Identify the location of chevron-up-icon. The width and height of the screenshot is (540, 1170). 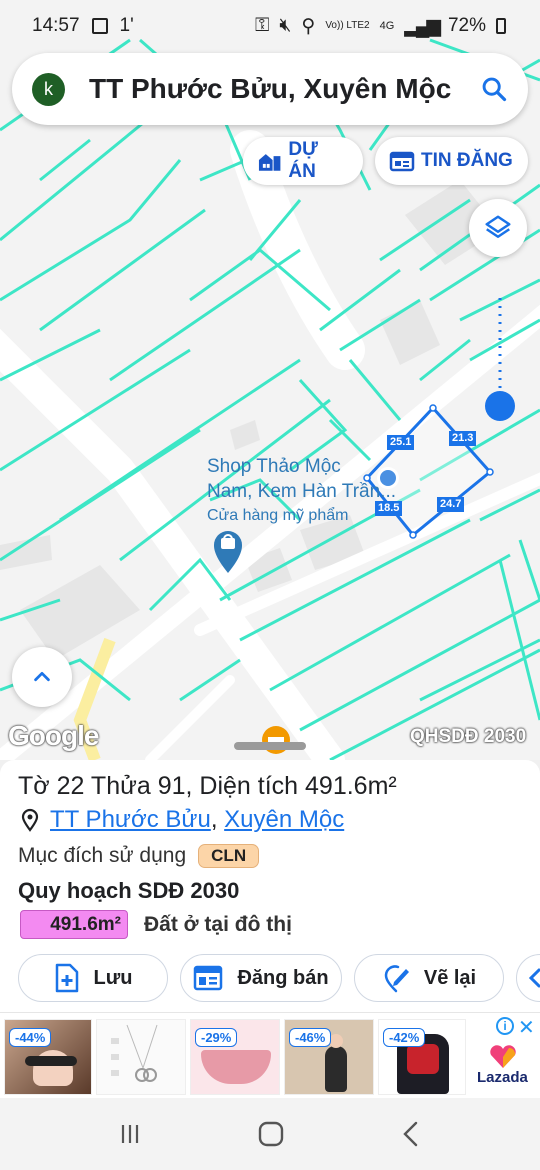
(42, 676).